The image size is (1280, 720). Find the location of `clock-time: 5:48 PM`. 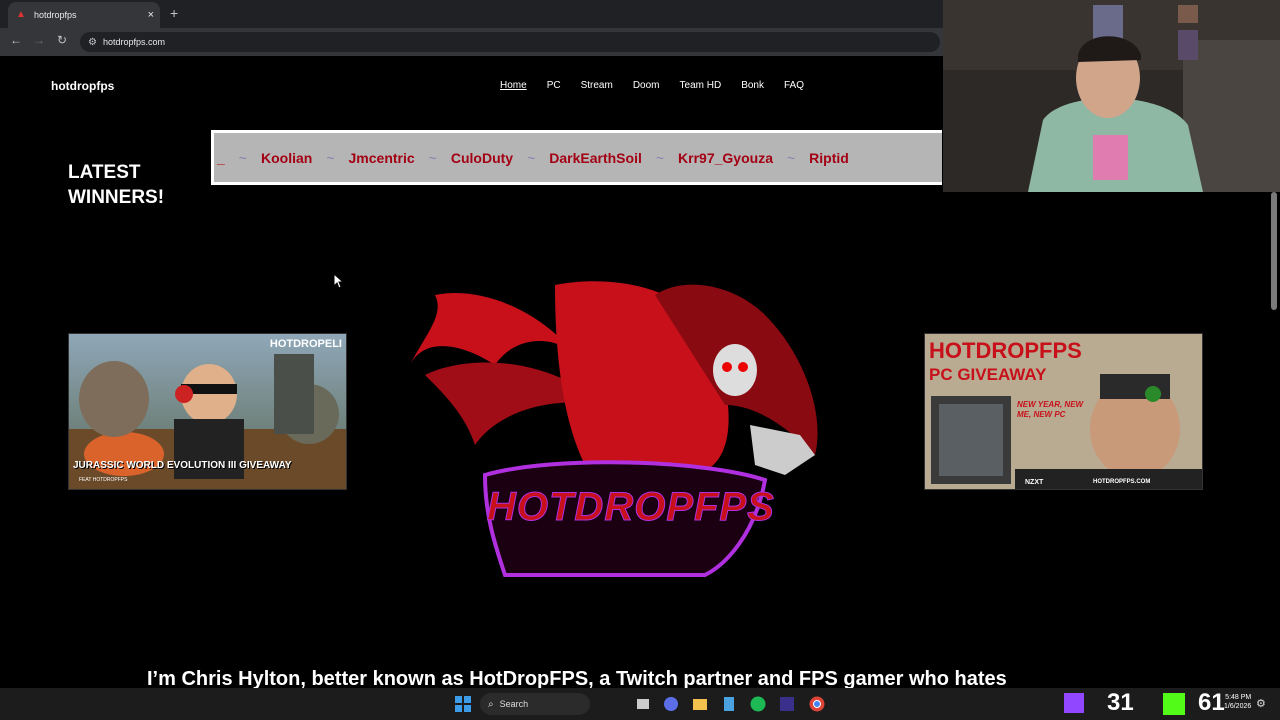

clock-time: 5:48 PM is located at coordinates (1238, 697).